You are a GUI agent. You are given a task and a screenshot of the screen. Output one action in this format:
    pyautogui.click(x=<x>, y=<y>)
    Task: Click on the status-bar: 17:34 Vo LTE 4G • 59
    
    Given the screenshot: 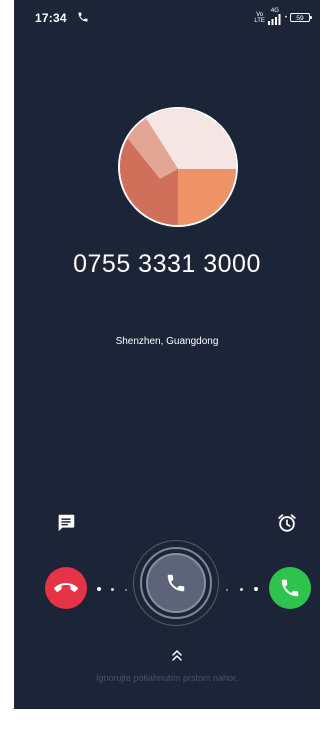 What is the action you would take?
    pyautogui.click(x=167, y=17)
    